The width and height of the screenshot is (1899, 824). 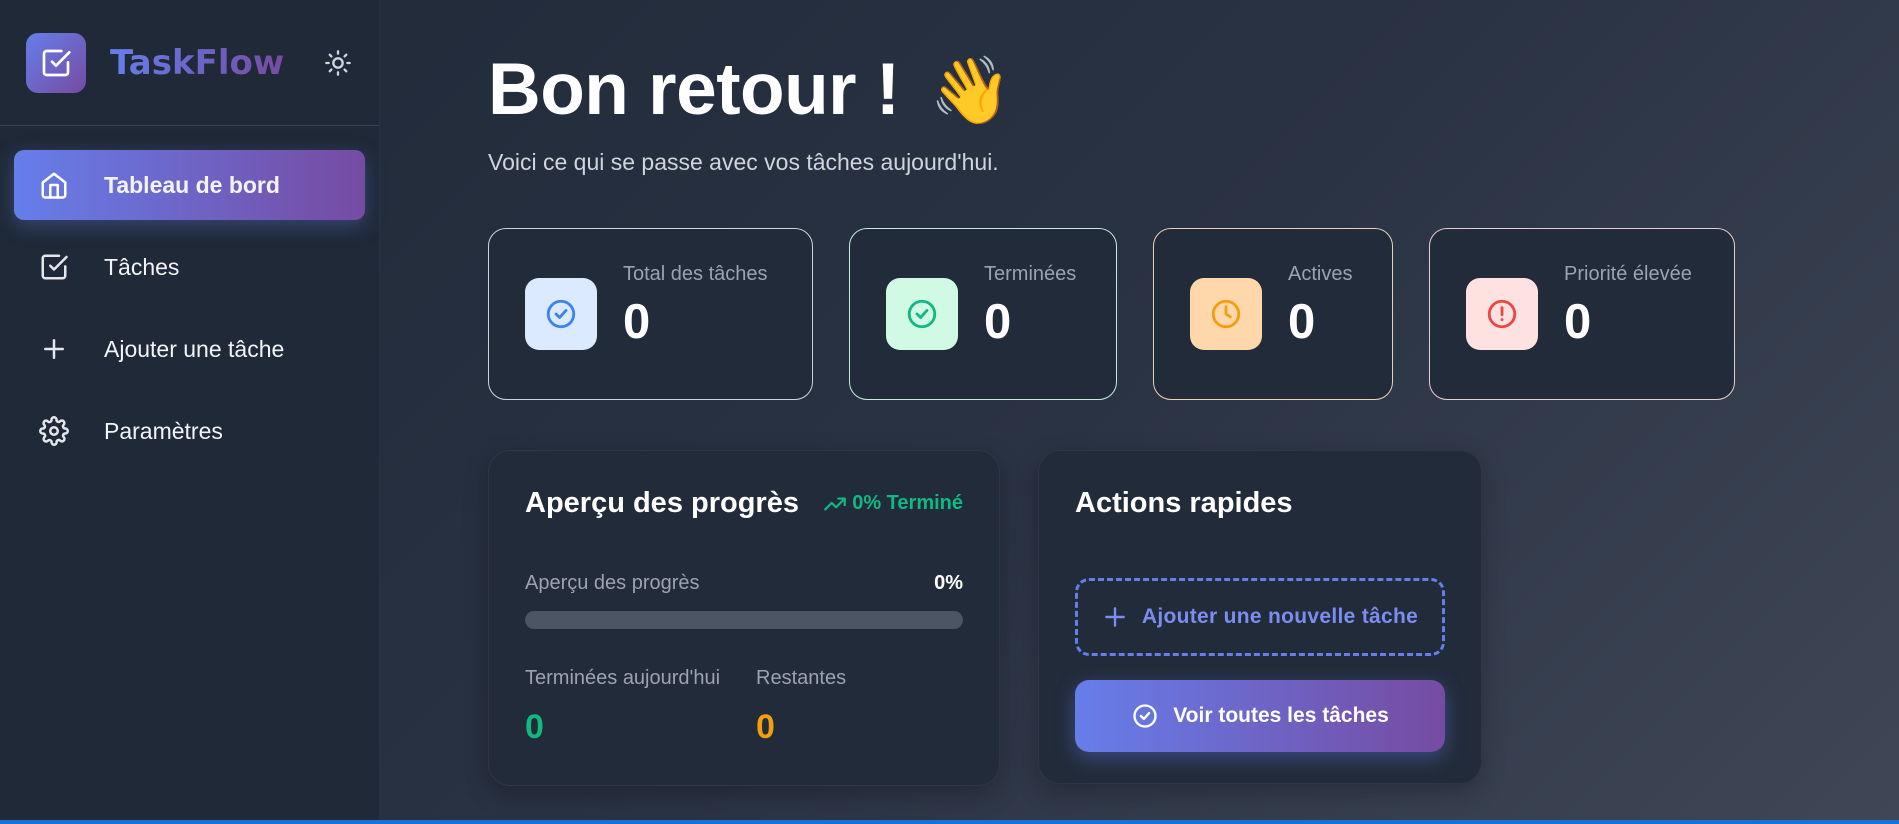 I want to click on progress-percent: 0%, so click(x=948, y=583).